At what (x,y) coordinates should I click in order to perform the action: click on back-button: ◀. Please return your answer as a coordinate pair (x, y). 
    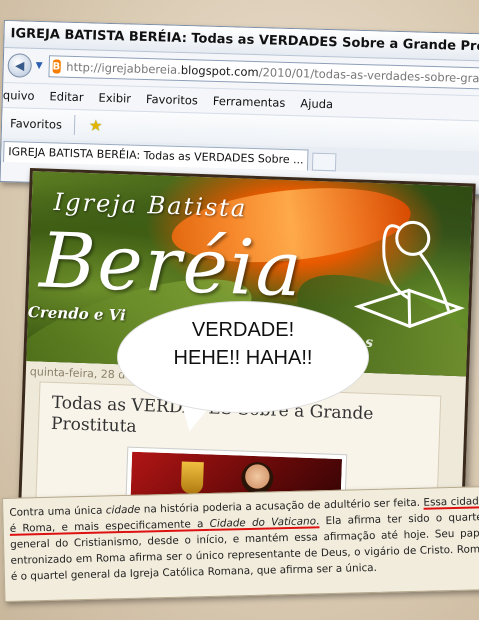
    Looking at the image, I should click on (20, 65).